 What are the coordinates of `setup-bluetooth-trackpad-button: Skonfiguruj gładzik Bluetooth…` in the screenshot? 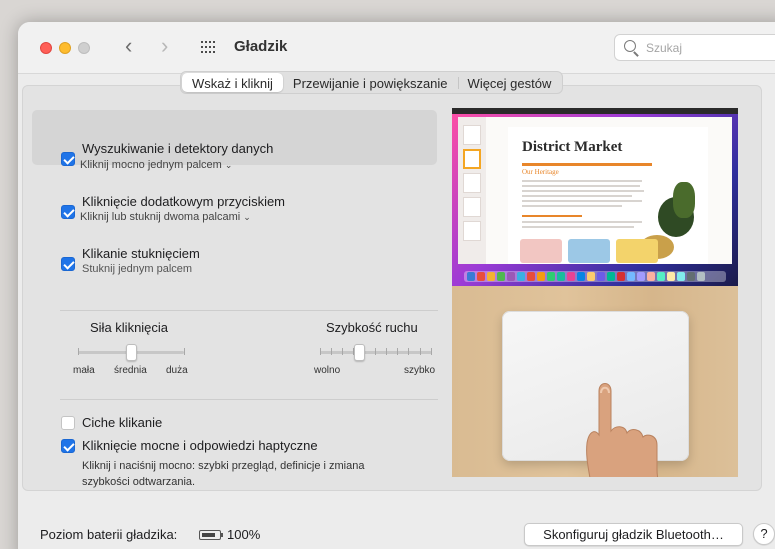 It's located at (633, 534).